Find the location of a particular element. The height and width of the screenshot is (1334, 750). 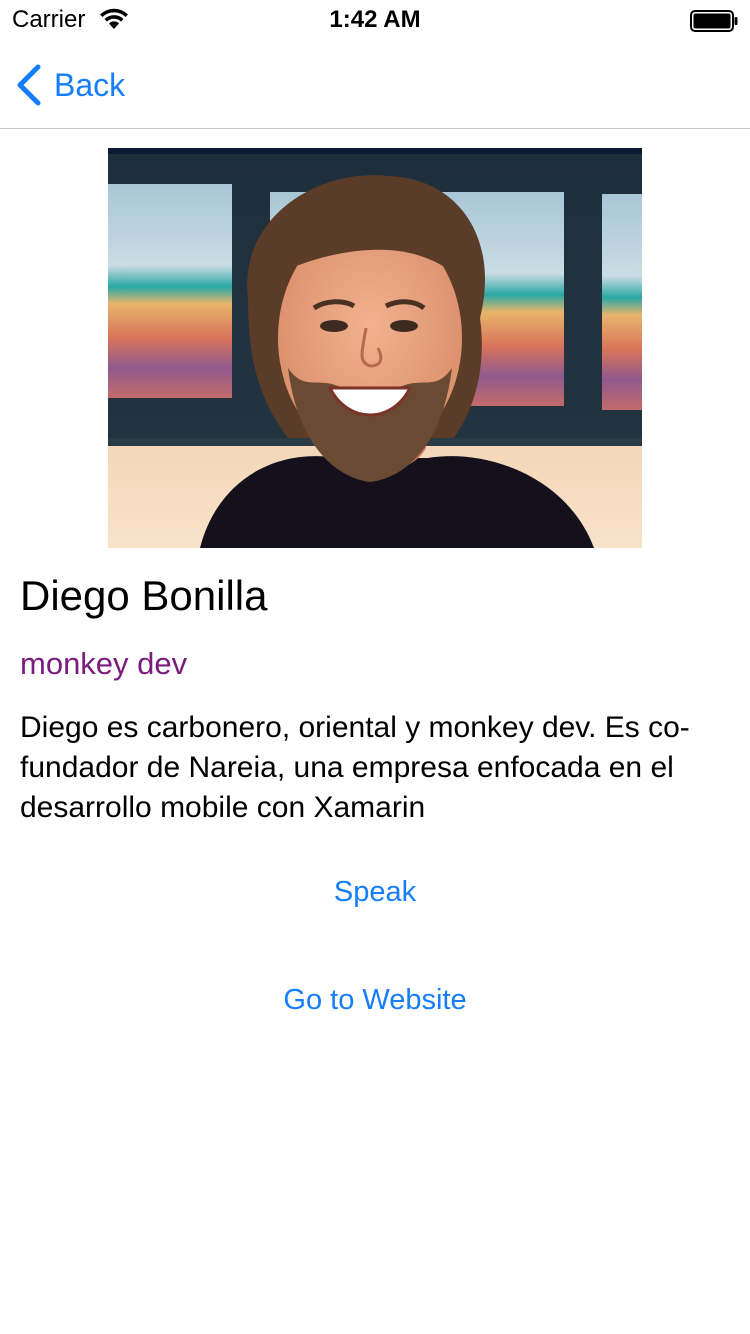

back-button: Back is located at coordinates (69, 85).